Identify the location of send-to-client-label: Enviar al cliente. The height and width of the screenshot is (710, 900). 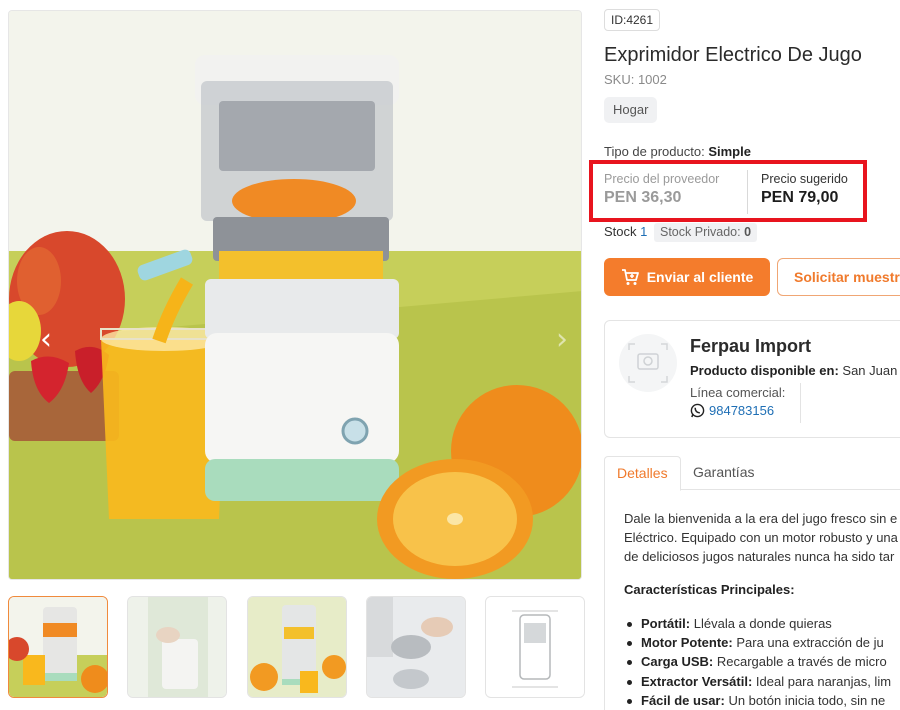
(700, 277).